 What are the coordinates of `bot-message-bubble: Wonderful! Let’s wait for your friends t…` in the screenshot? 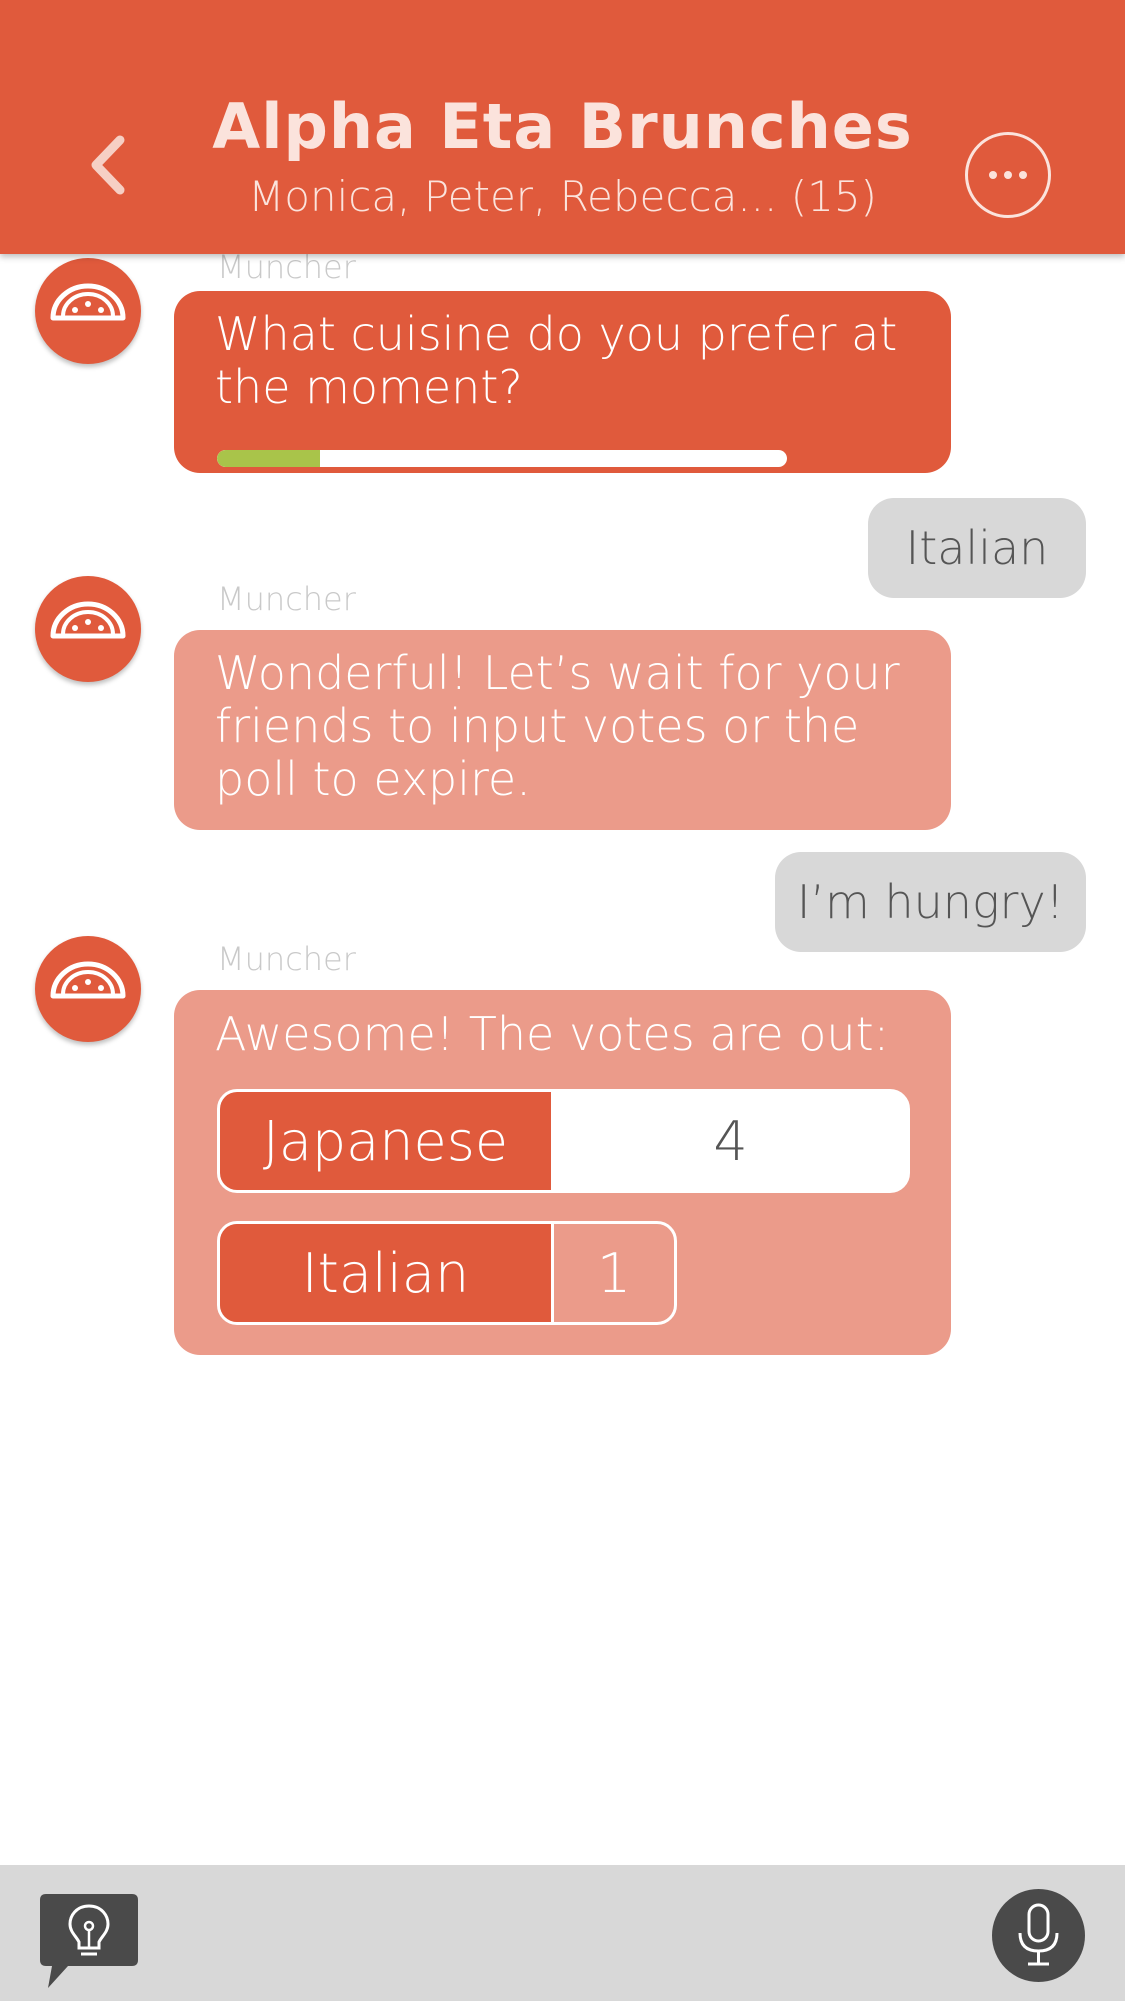 It's located at (562, 730).